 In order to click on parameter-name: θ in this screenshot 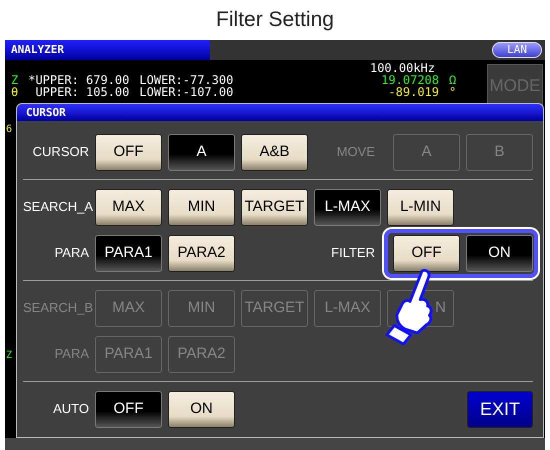, I will do `click(14, 92)`.